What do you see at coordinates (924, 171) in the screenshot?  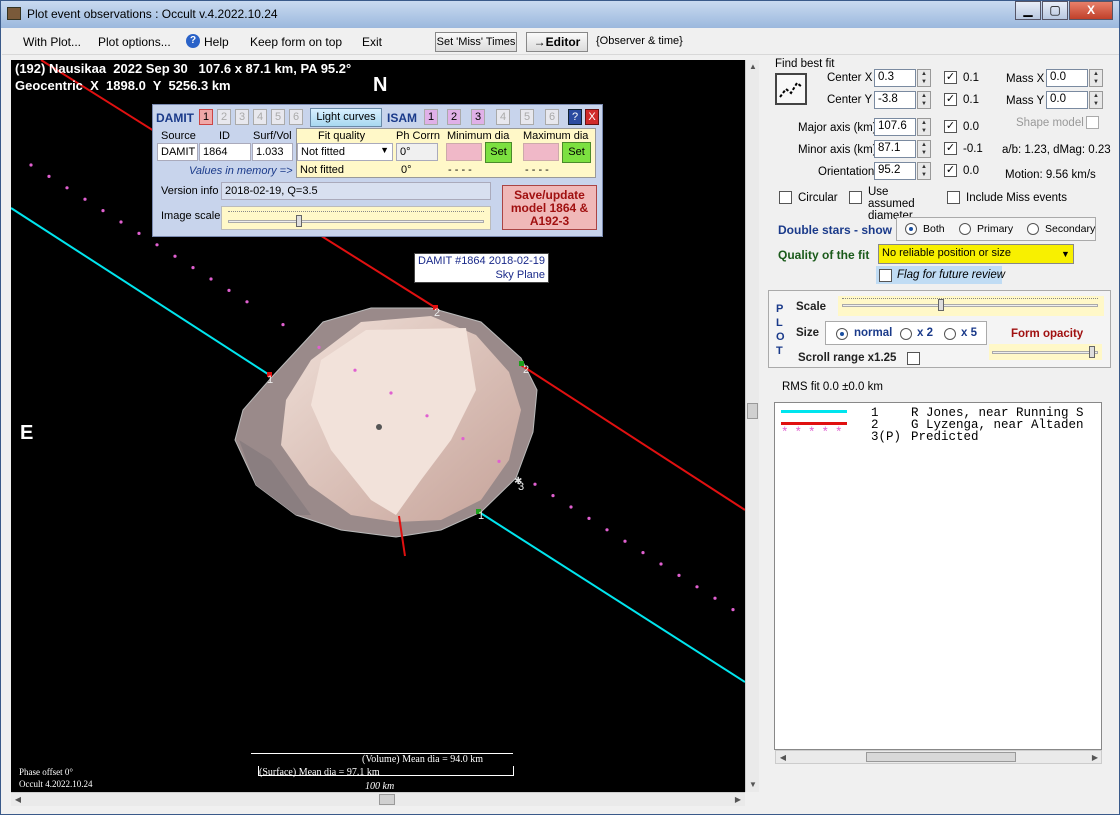 I see `orientation-spinner: ▲ ▼` at bounding box center [924, 171].